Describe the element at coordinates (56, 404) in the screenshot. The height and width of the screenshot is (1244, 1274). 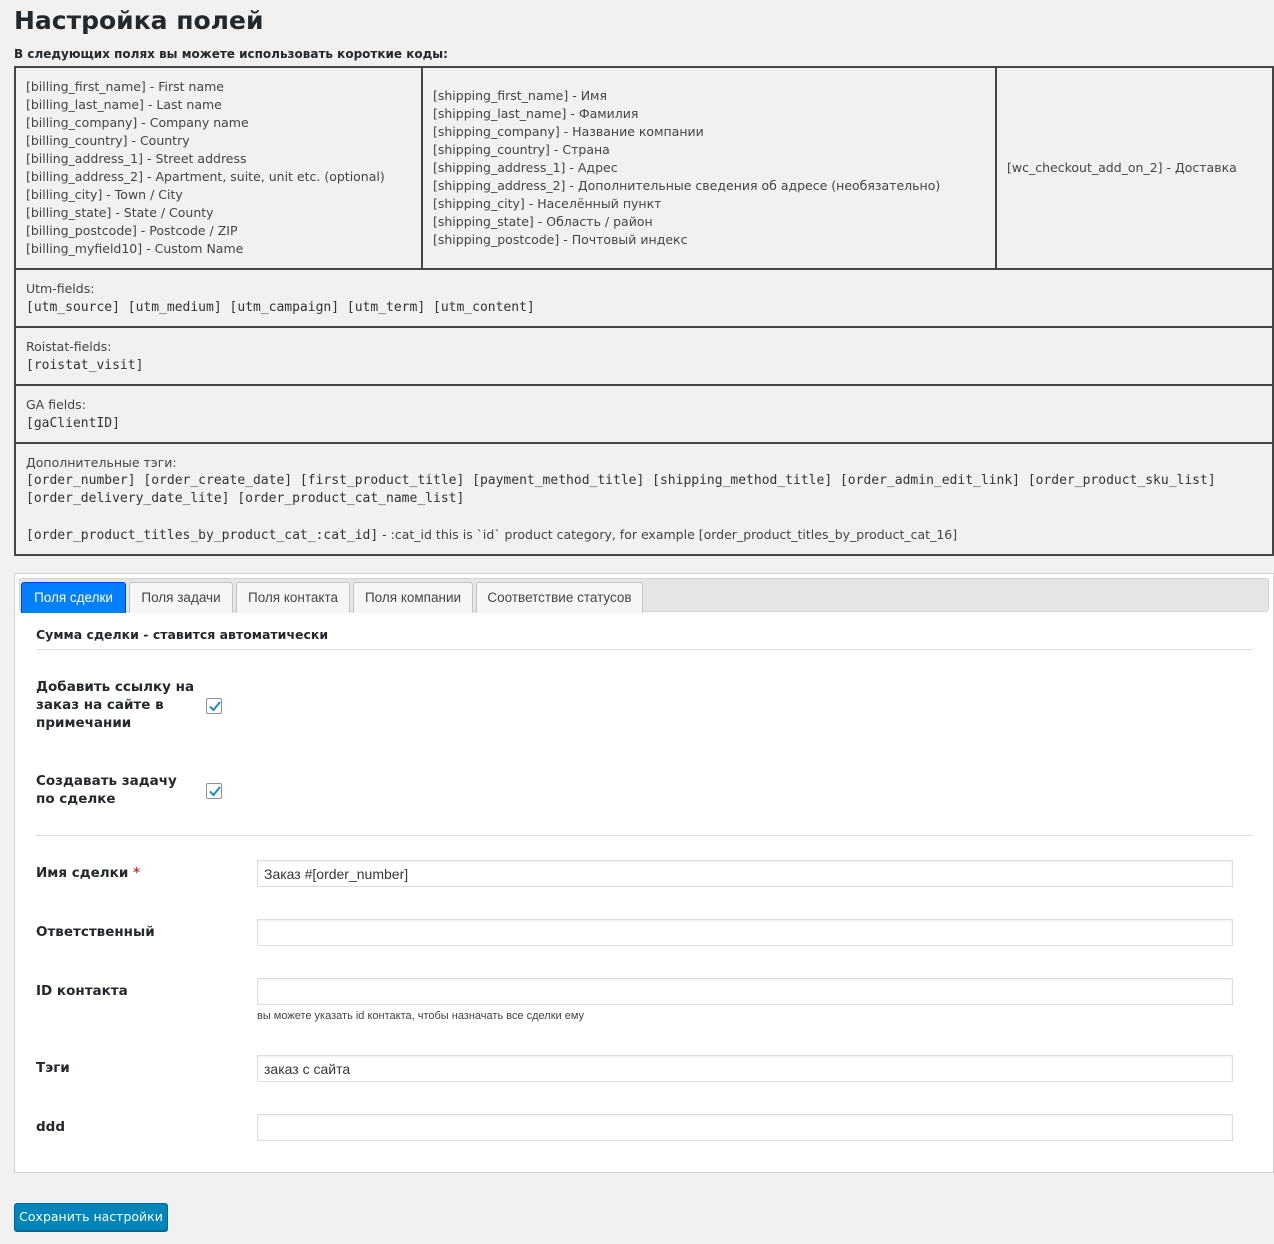
I see `ga-fields-label: GA fields:` at that location.